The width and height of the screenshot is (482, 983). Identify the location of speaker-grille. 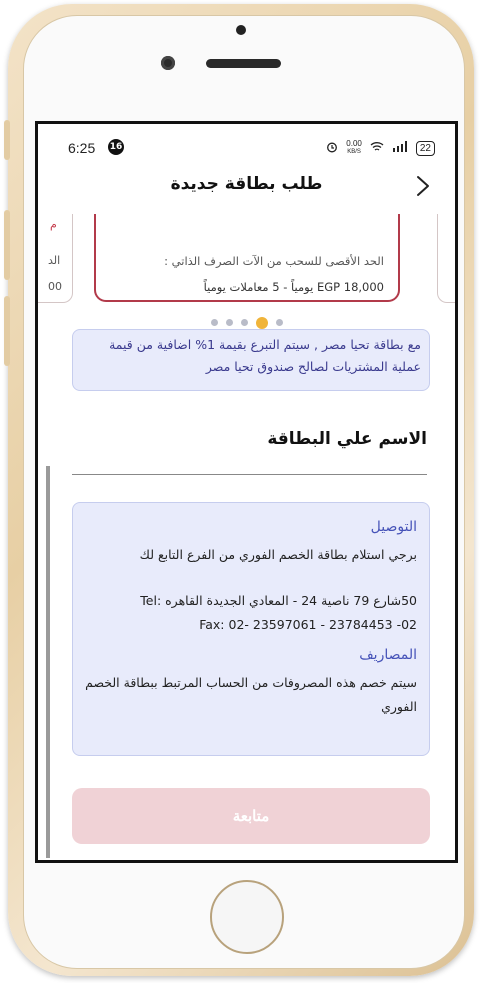
(243, 63).